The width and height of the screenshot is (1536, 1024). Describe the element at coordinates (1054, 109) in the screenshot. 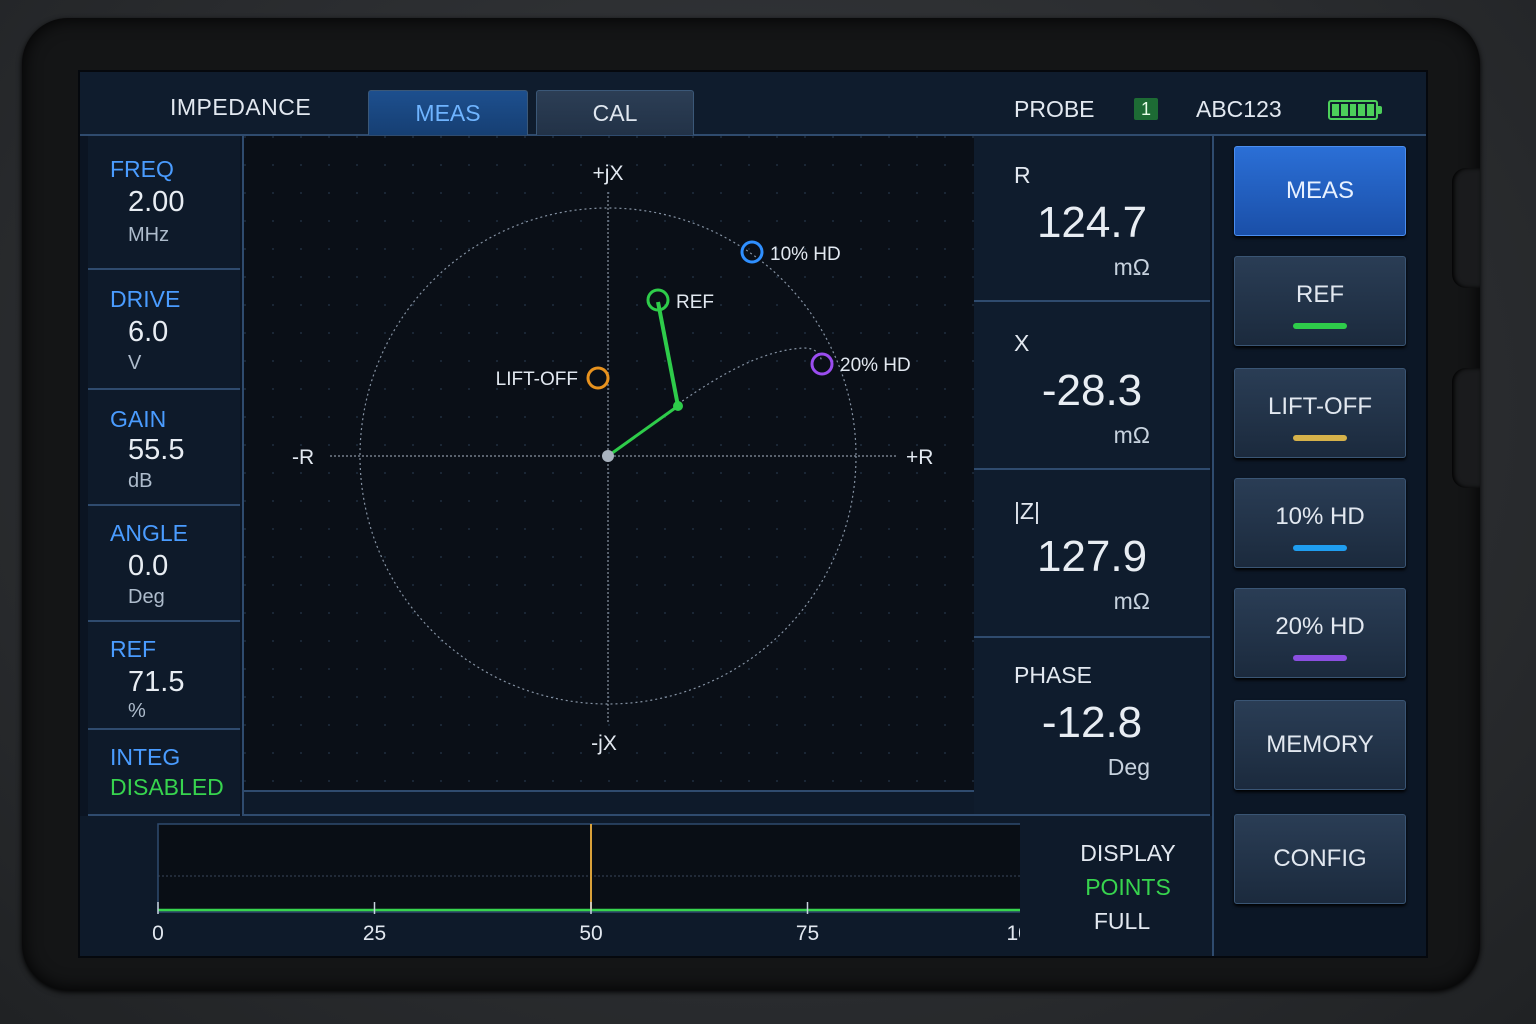

I see `probe-label: PROBE` at that location.